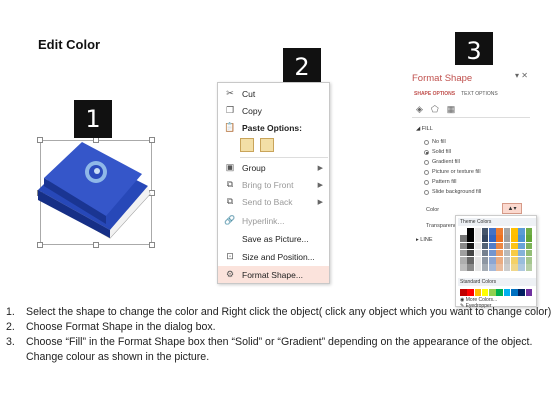 This screenshot has height=420, width=560. Describe the element at coordinates (512, 208) in the screenshot. I see `color-picker-button: ▲▾` at that location.